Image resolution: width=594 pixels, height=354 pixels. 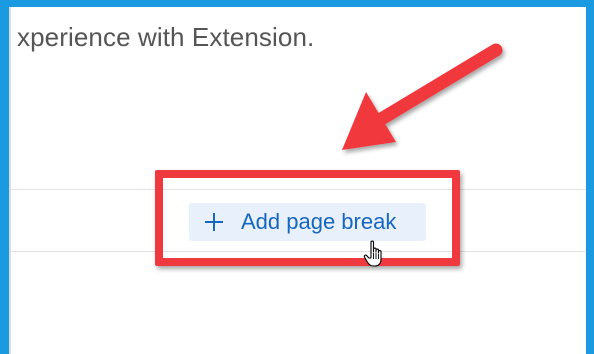 I want to click on question-text: xperience with Extension., so click(x=166, y=37).